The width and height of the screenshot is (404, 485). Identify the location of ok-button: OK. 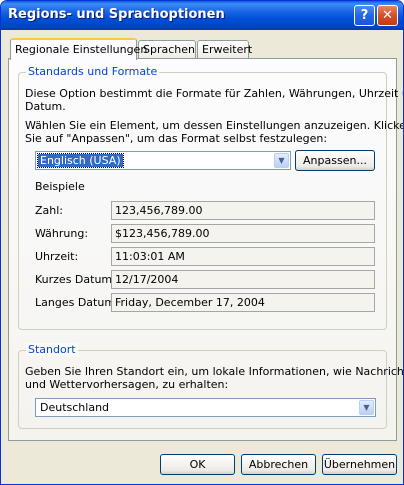
(197, 464).